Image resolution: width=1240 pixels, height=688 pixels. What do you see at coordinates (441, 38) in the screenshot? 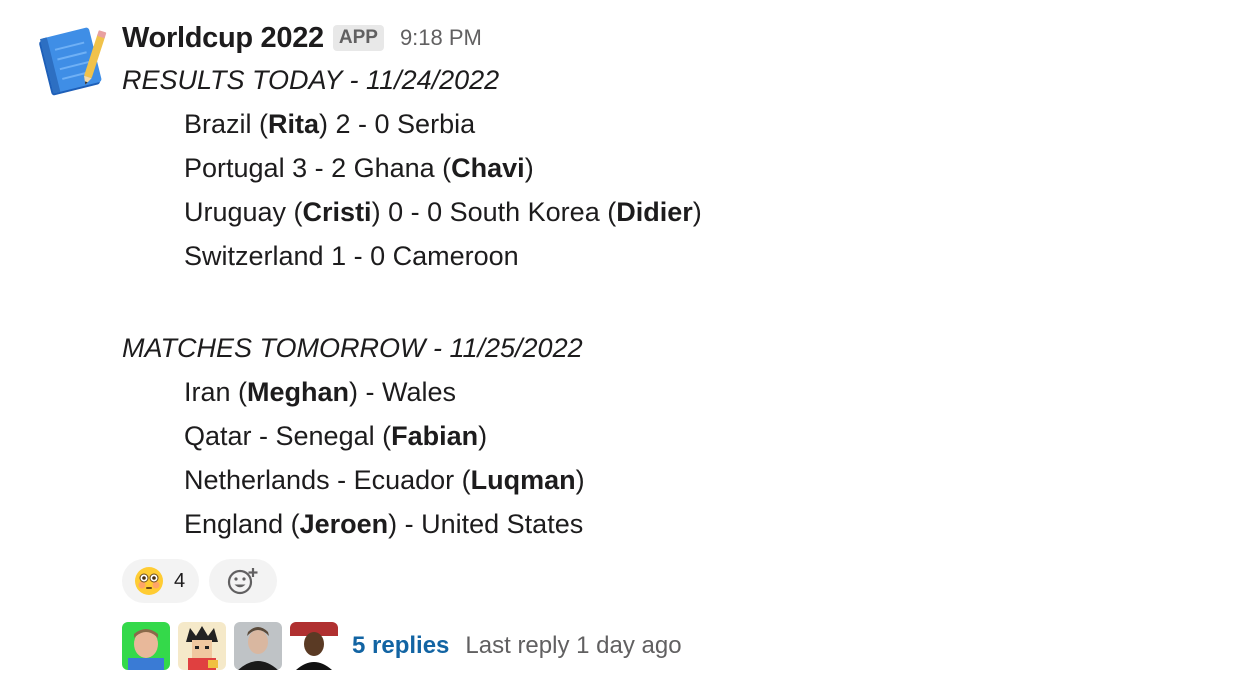
I see `timestamp: 9:18 PM` at bounding box center [441, 38].